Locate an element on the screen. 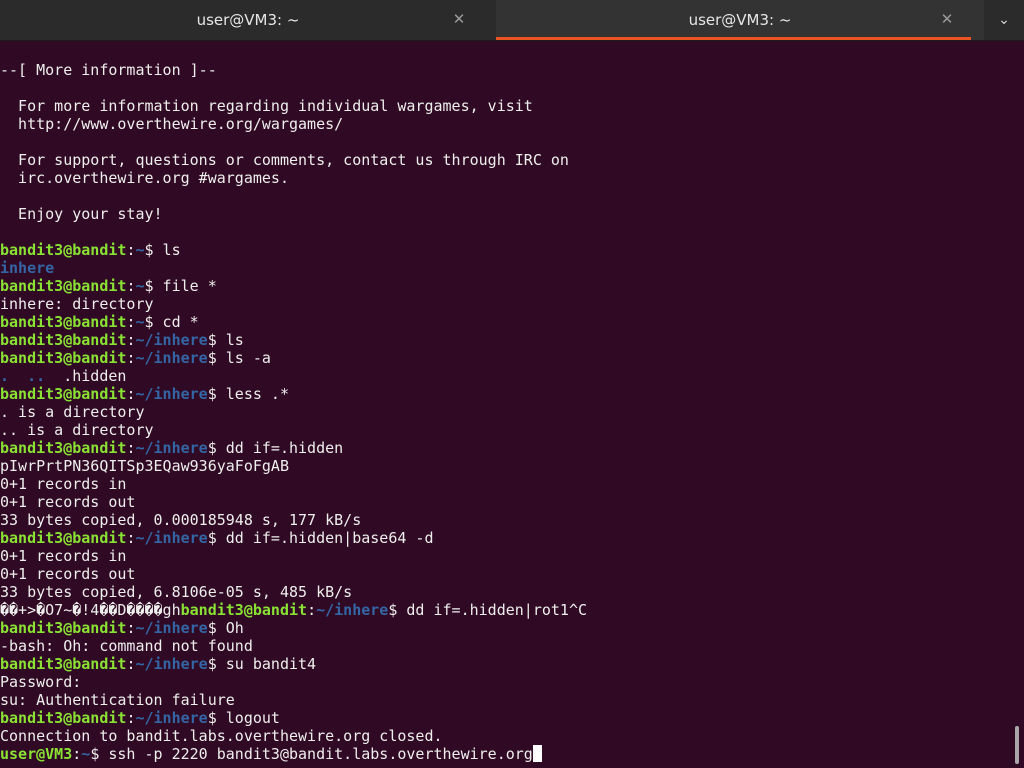 Image resolution: width=1024 pixels, height=768 pixels. terminal-cursor is located at coordinates (537, 753).